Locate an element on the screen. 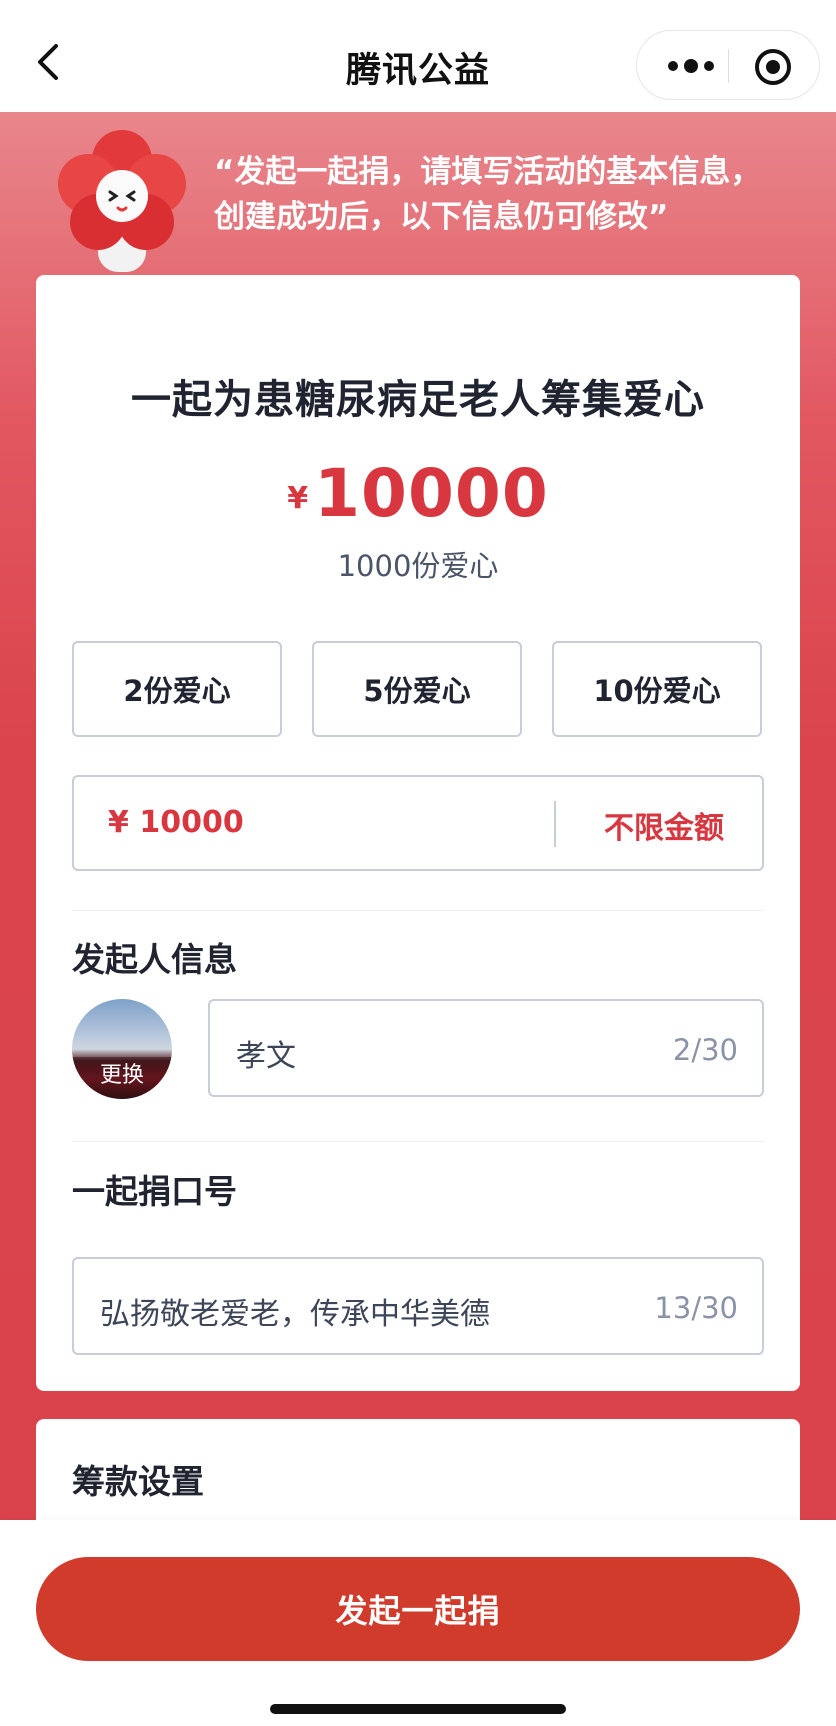 The height and width of the screenshot is (1726, 836). unlimited-amount-button: 不限金额 is located at coordinates (664, 825).